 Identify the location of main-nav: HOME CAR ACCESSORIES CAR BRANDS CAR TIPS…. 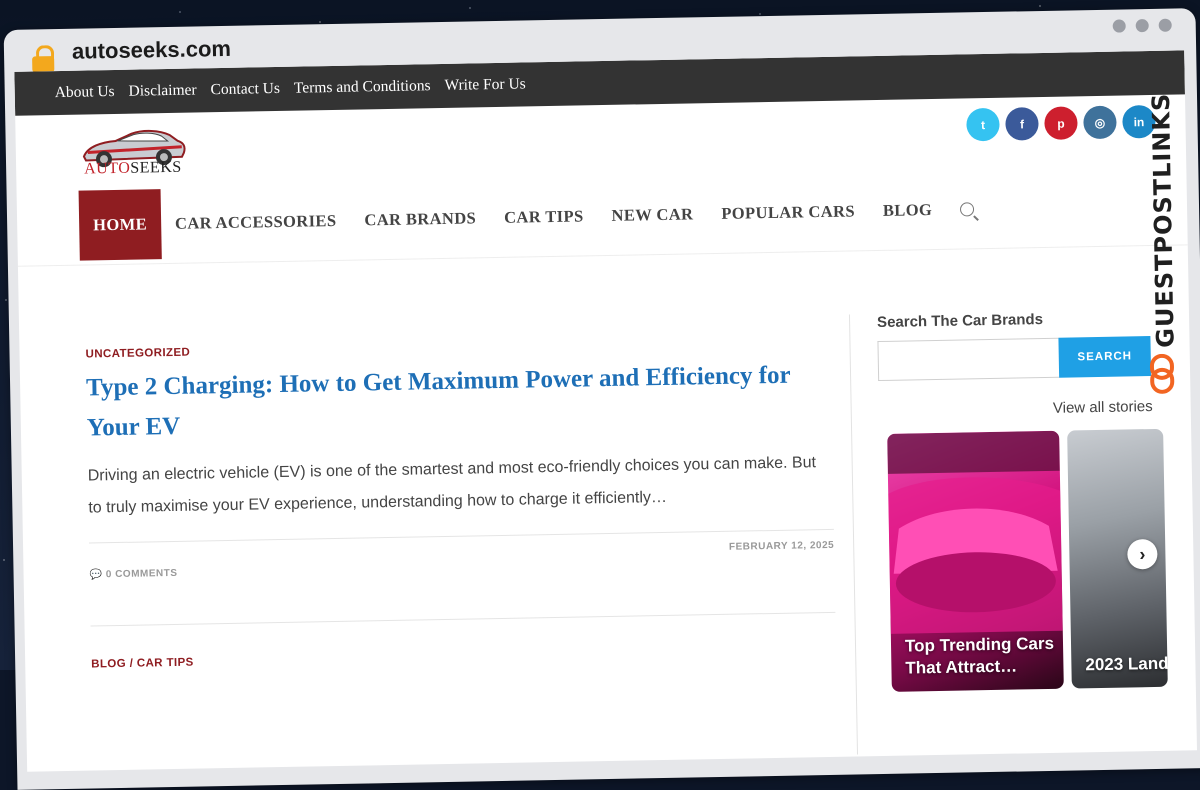
(533, 217).